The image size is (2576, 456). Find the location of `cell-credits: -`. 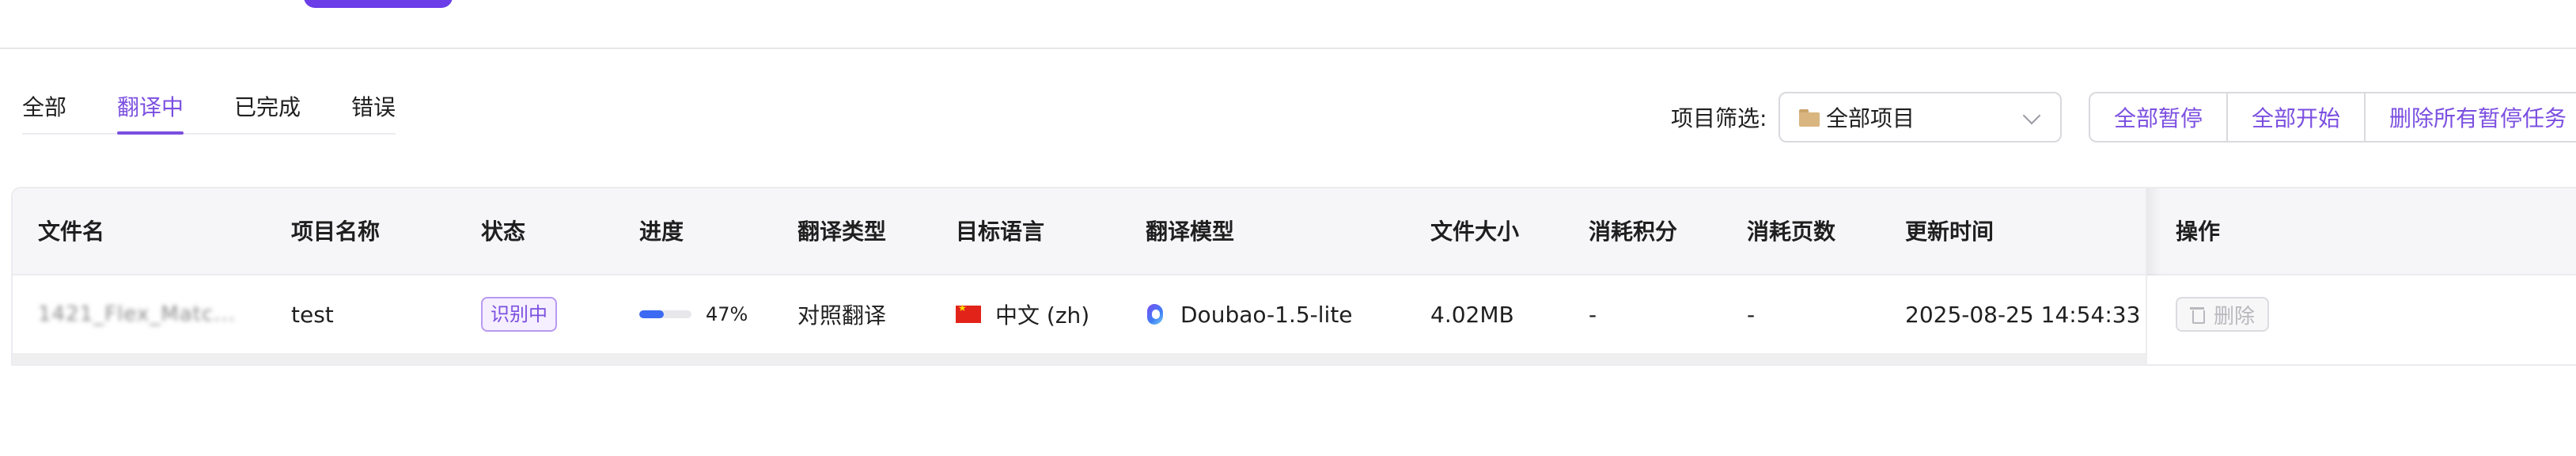

cell-credits: - is located at coordinates (1593, 314).